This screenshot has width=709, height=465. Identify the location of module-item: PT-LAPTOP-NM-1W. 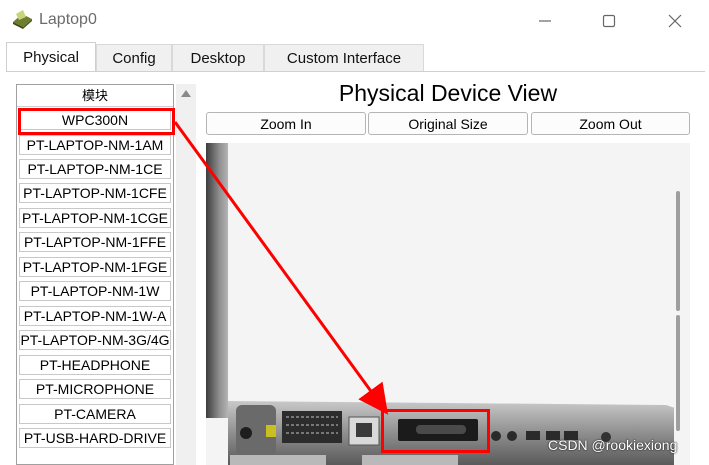
(95, 291).